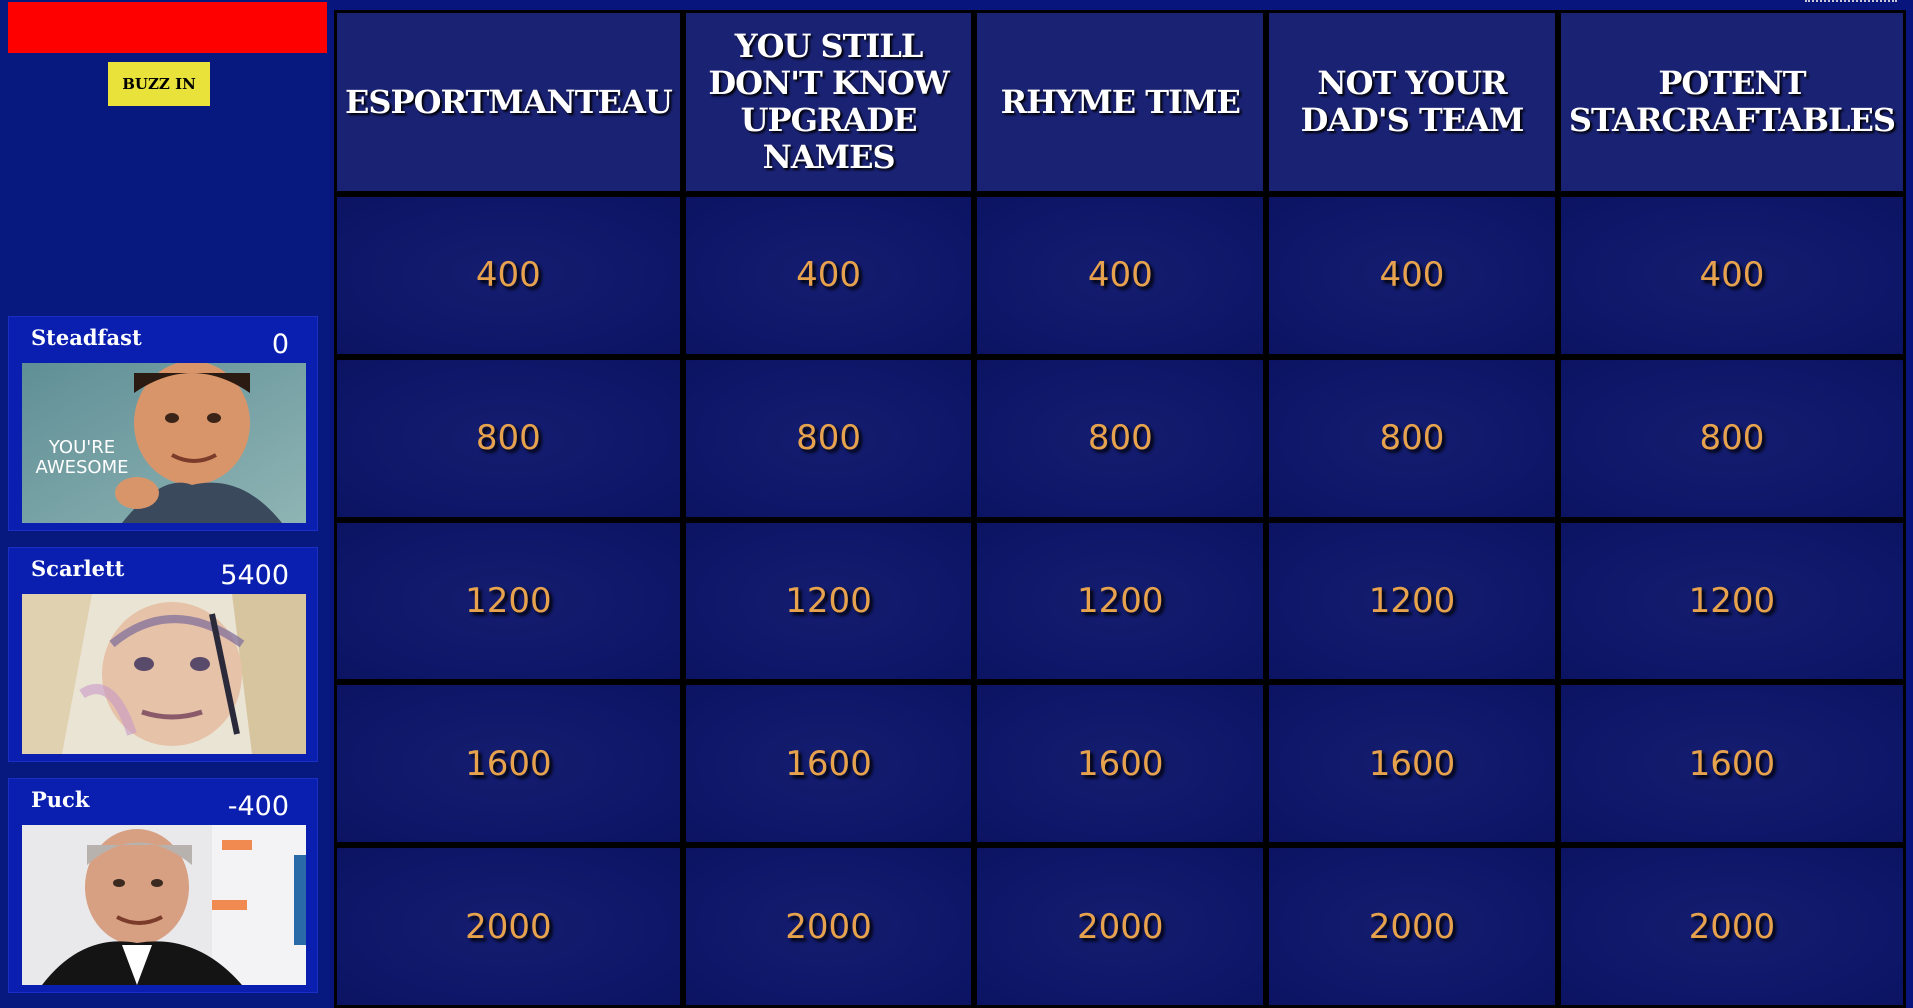 The height and width of the screenshot is (1008, 1913). What do you see at coordinates (167, 27) in the screenshot?
I see `buzz-indicator-bar` at bounding box center [167, 27].